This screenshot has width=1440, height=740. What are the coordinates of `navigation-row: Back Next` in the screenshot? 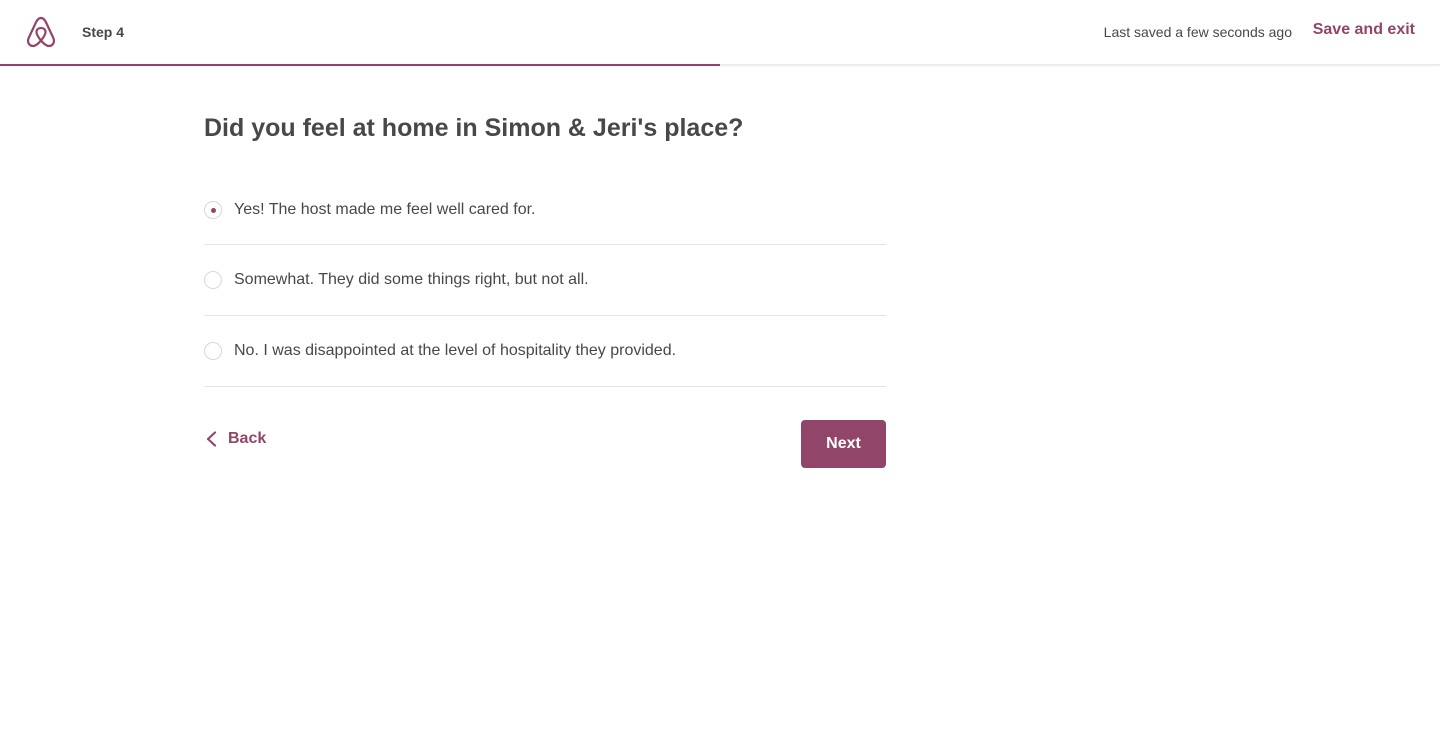 It's located at (545, 444).